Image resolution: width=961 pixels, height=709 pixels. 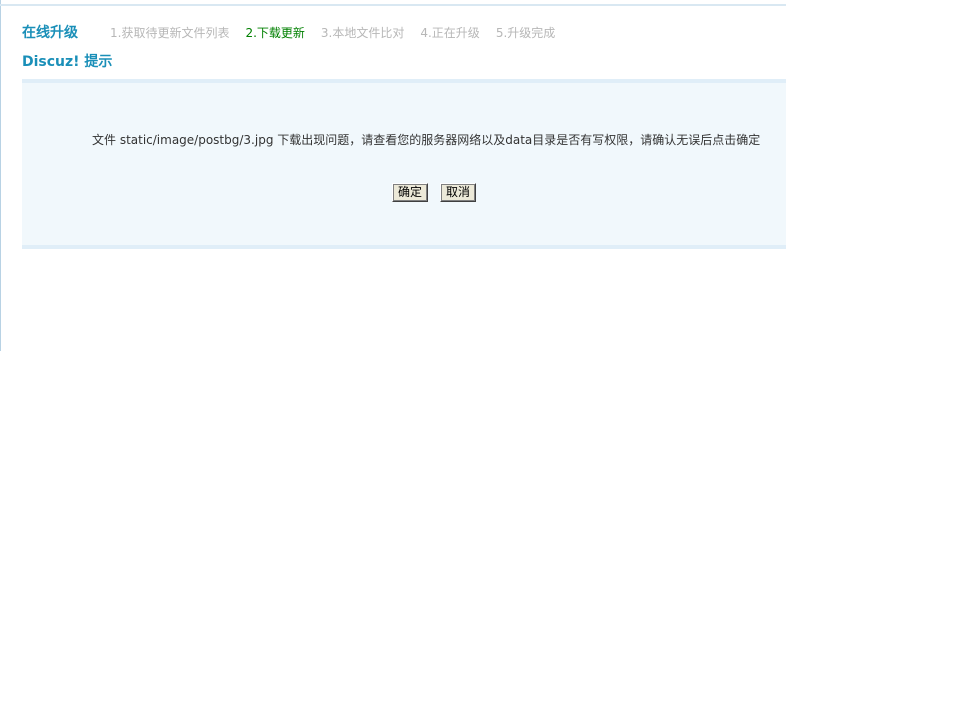 What do you see at coordinates (67, 62) in the screenshot?
I see `dialog-title: Discuz! 提示` at bounding box center [67, 62].